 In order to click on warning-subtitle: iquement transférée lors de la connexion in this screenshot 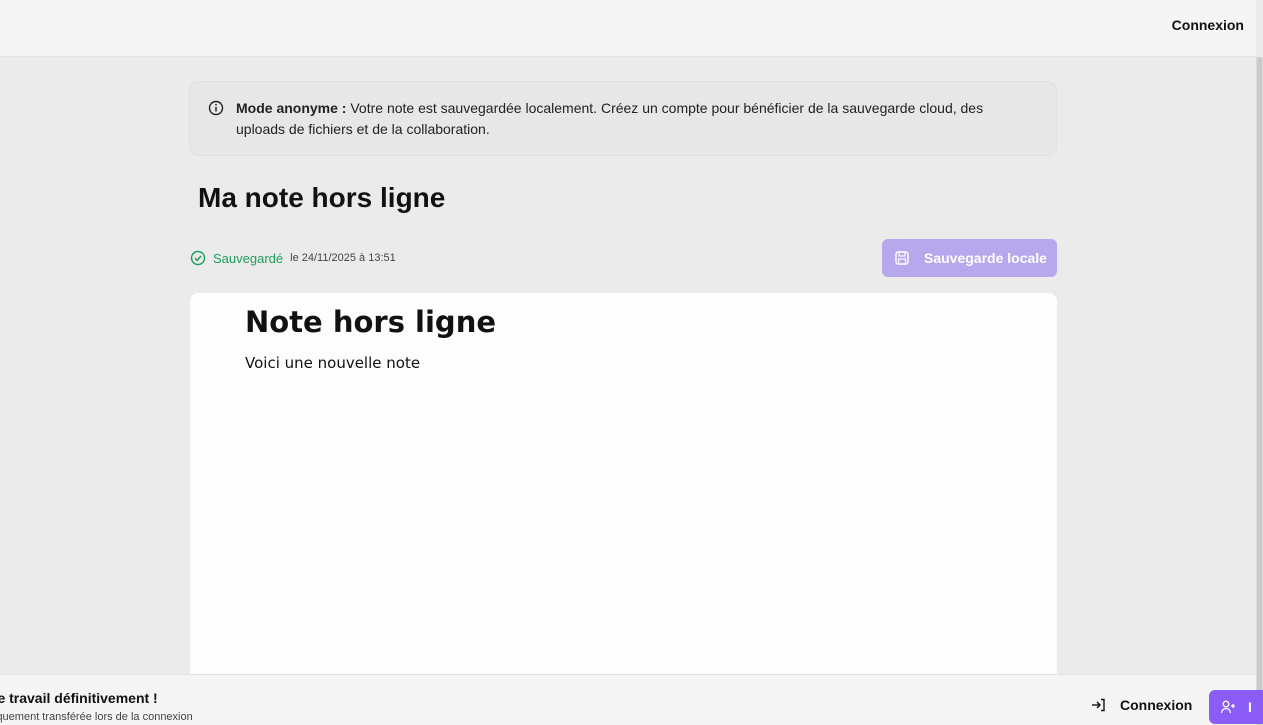, I will do `click(96, 717)`.